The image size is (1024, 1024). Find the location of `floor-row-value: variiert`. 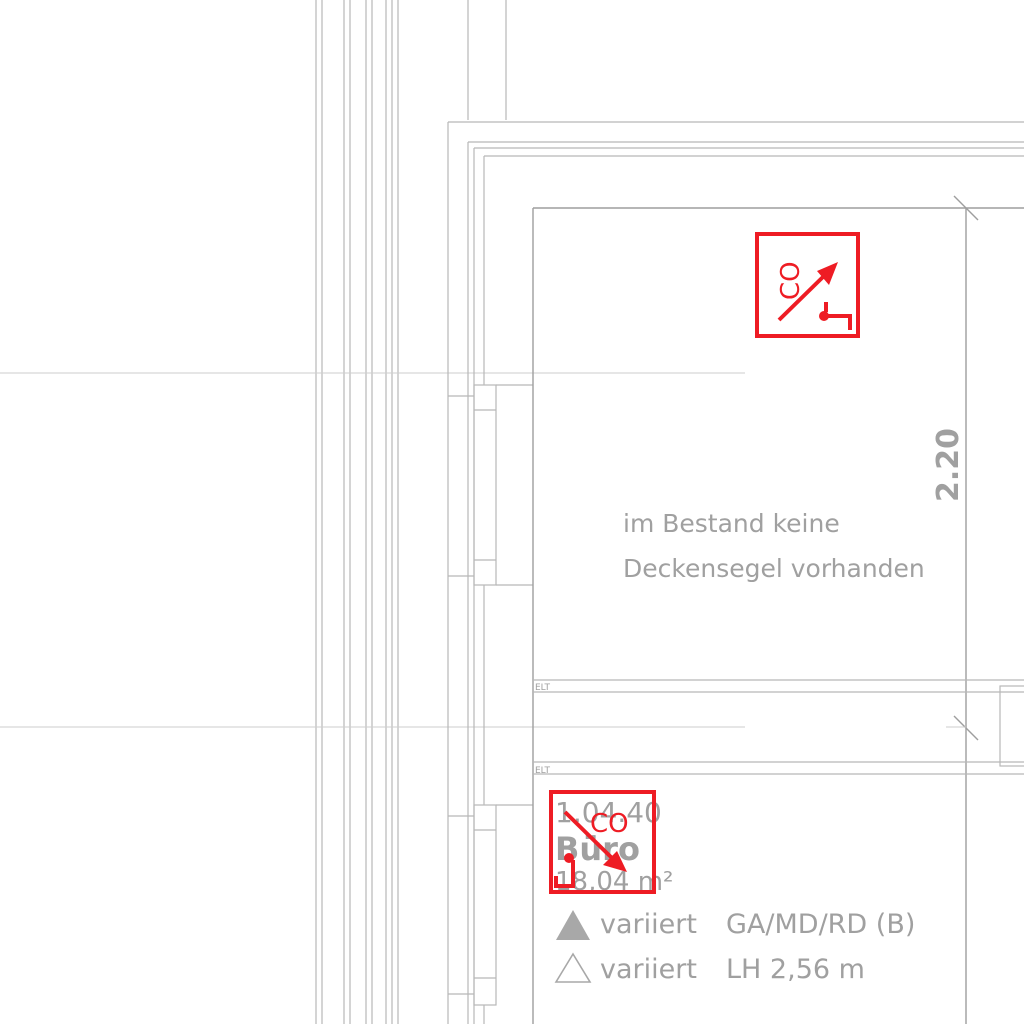

floor-row-value: variiert is located at coordinates (648, 969).